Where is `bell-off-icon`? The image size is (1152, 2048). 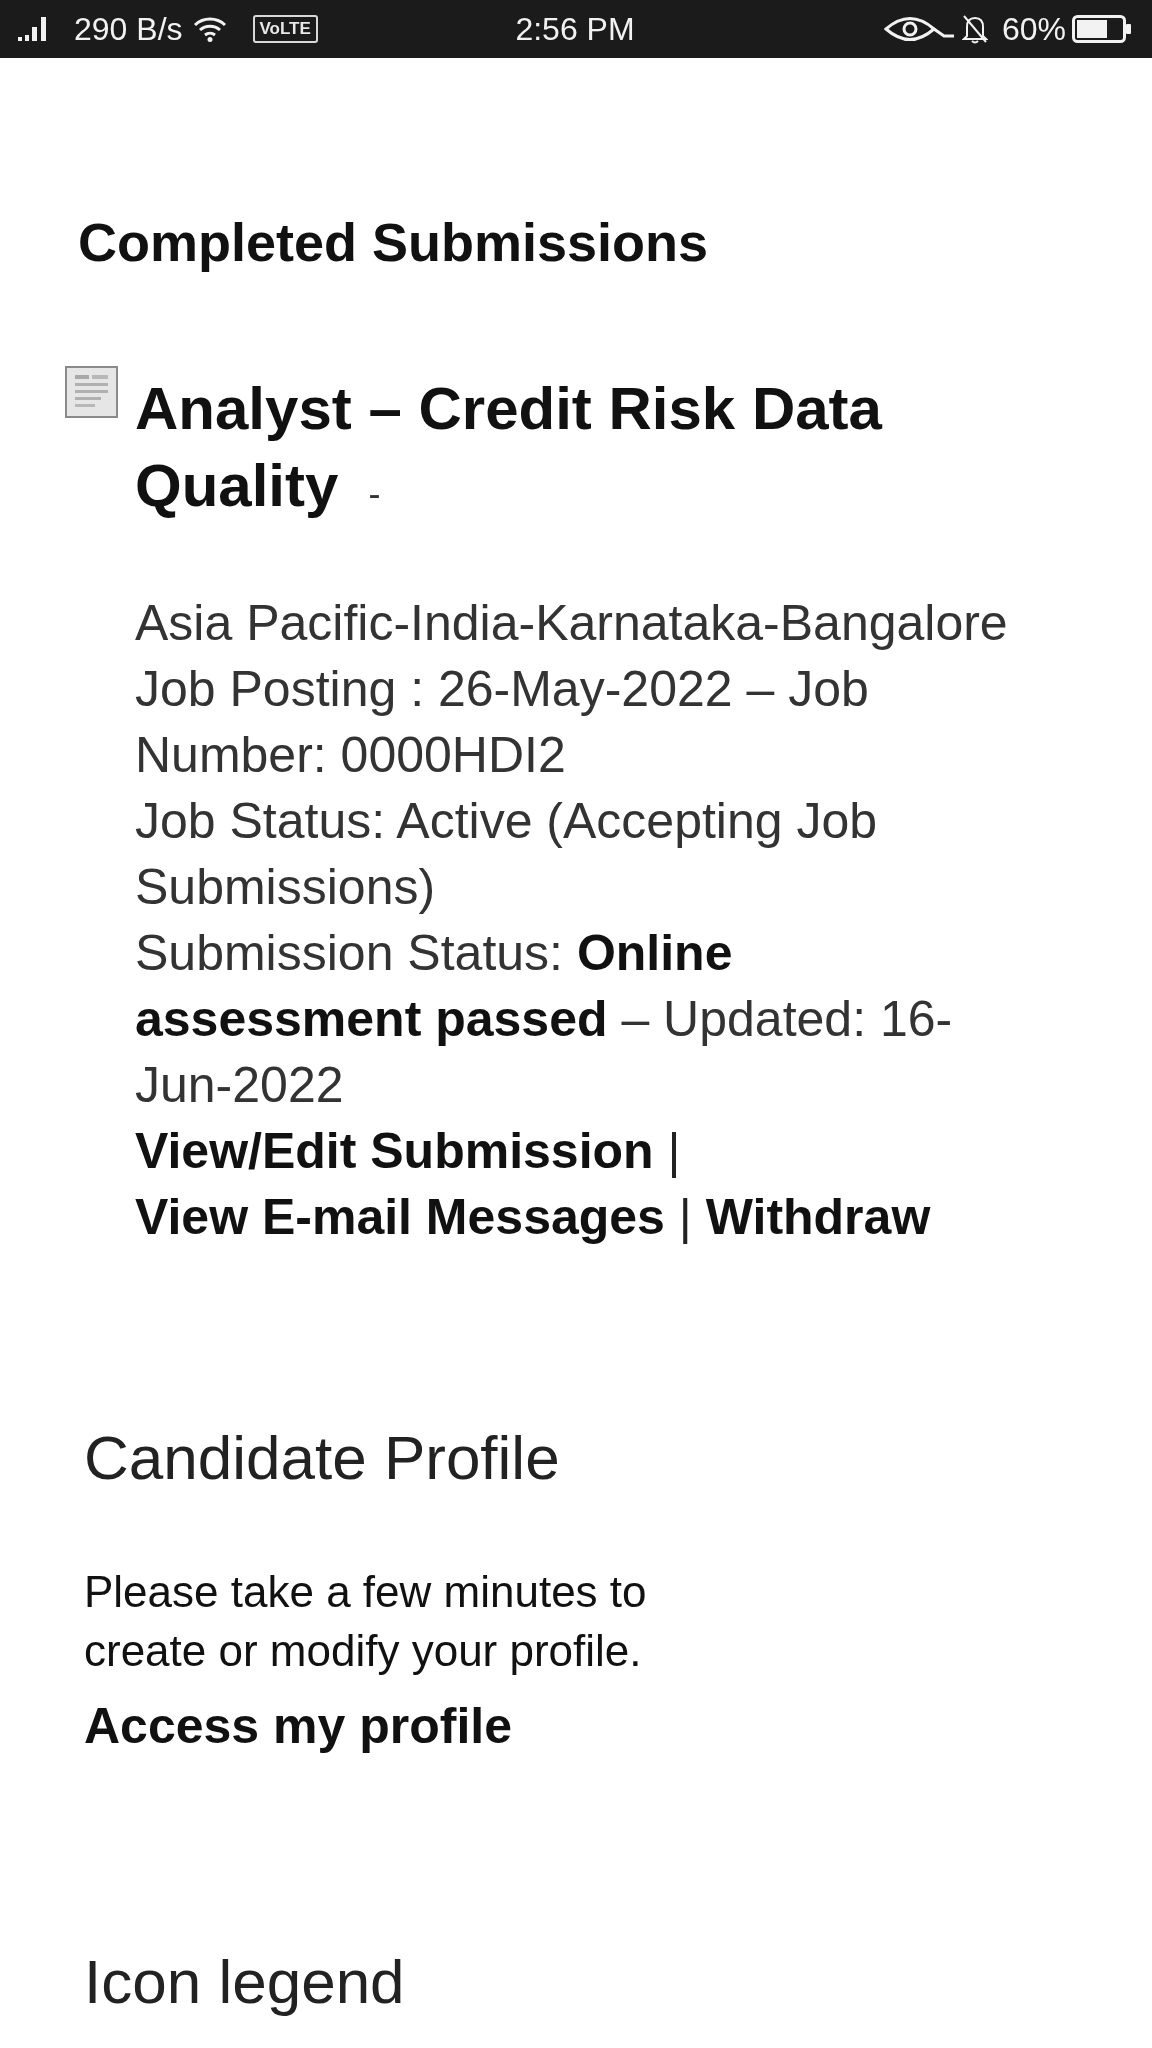
bell-off-icon is located at coordinates (974, 29).